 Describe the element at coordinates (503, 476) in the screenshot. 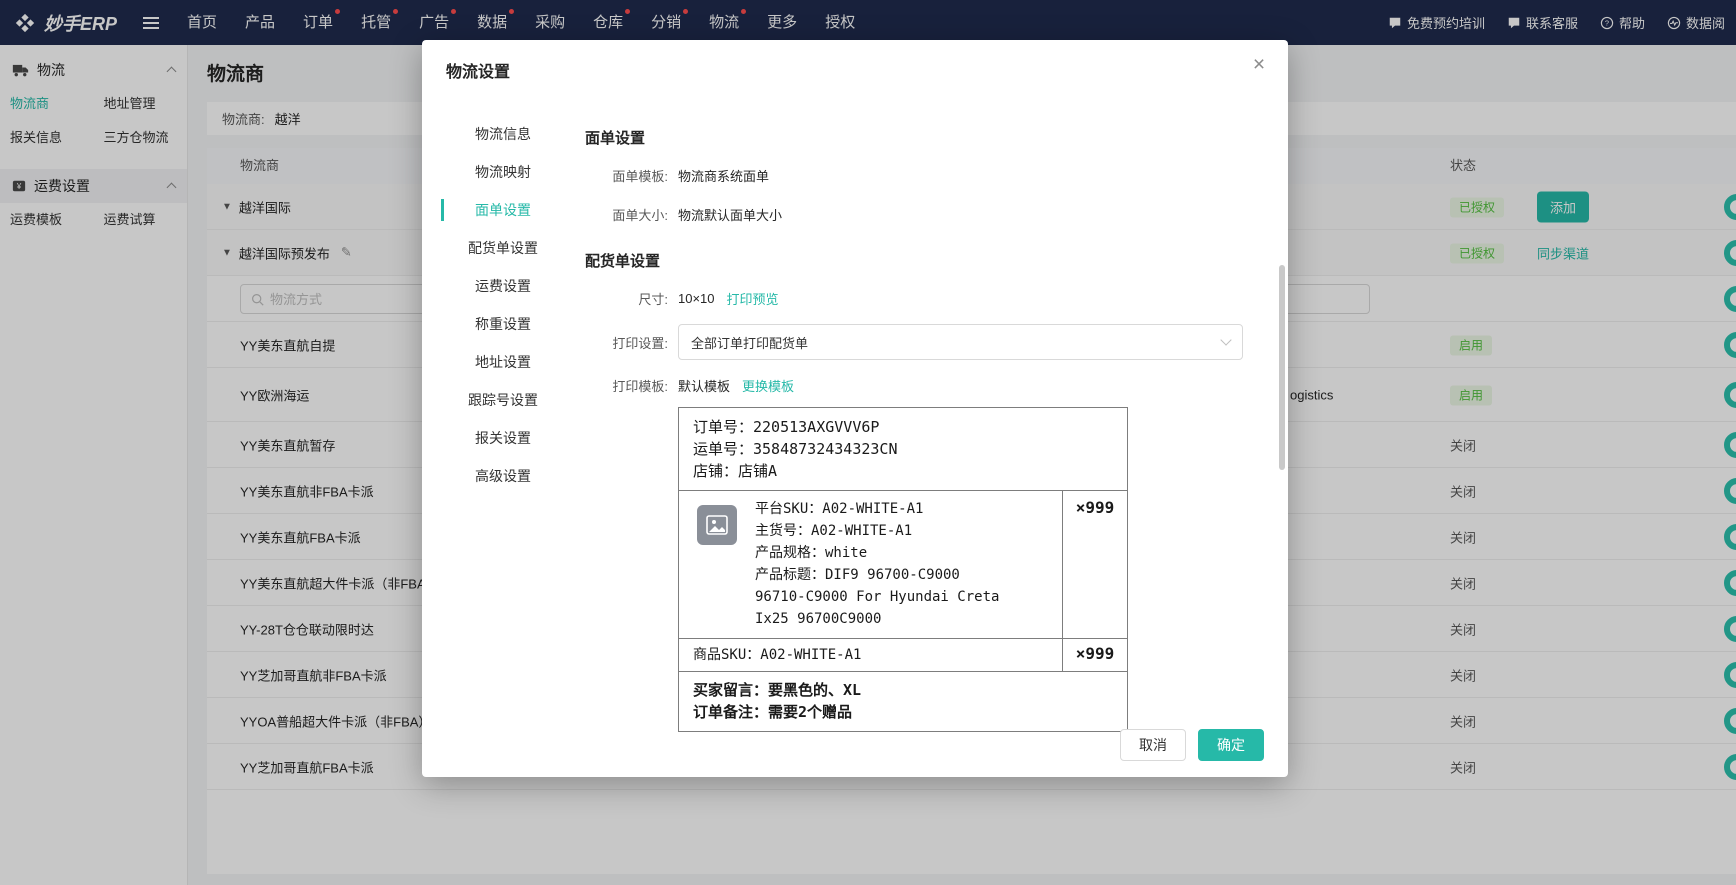

I see `tab-advanced-settings: 高级设置` at that location.